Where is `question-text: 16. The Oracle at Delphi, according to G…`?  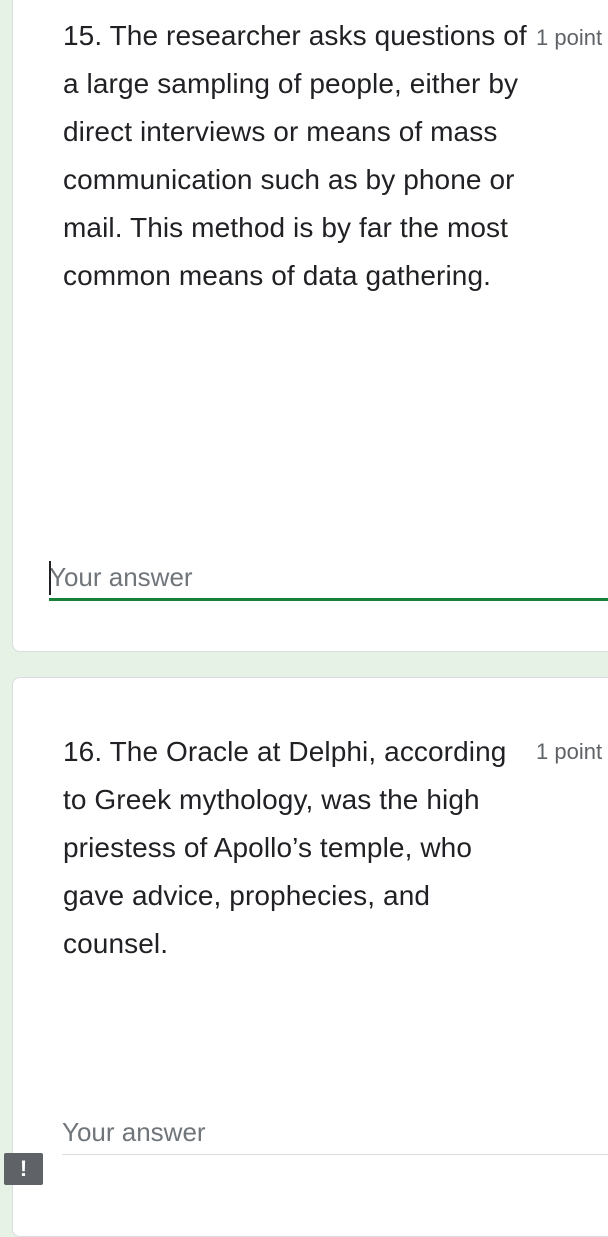
question-text: 16. The Oracle at Delphi, according to G… is located at coordinates (285, 847).